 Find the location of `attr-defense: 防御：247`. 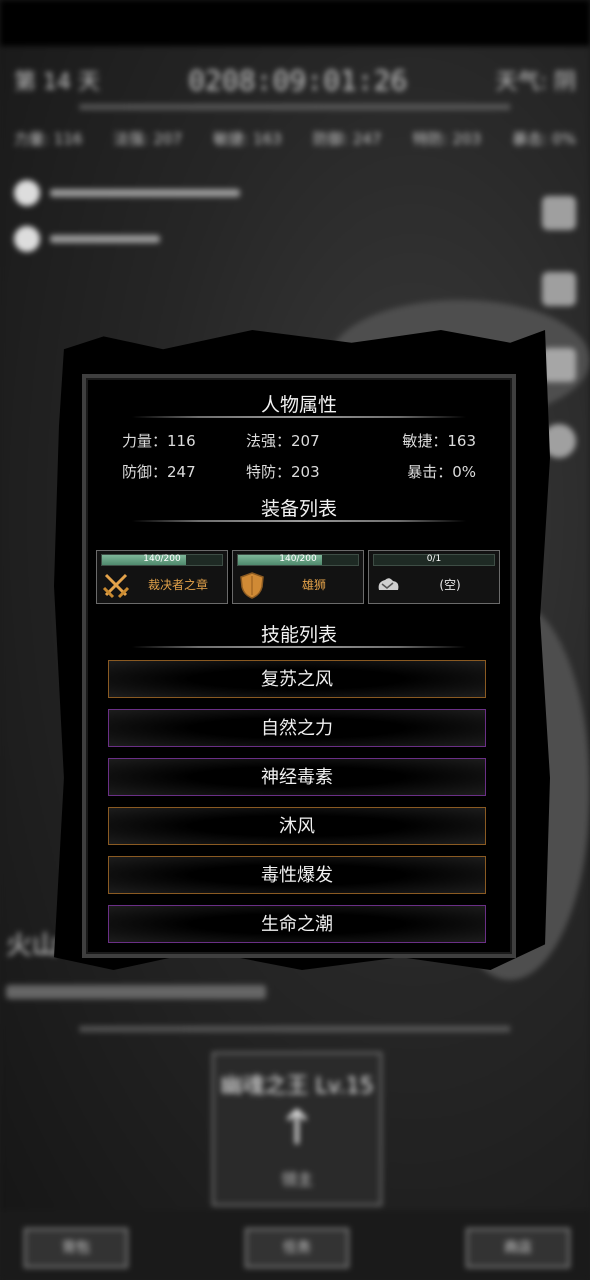

attr-defense: 防御：247 is located at coordinates (159, 472).